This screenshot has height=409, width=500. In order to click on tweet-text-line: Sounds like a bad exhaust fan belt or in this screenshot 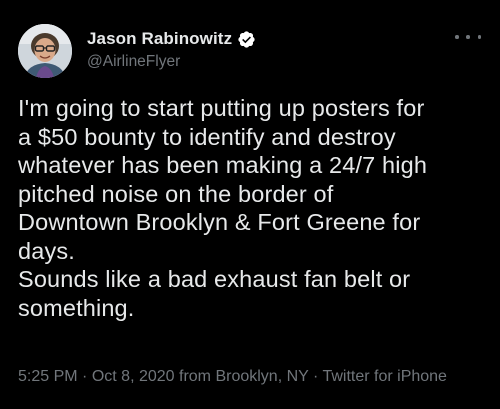, I will do `click(214, 279)`.